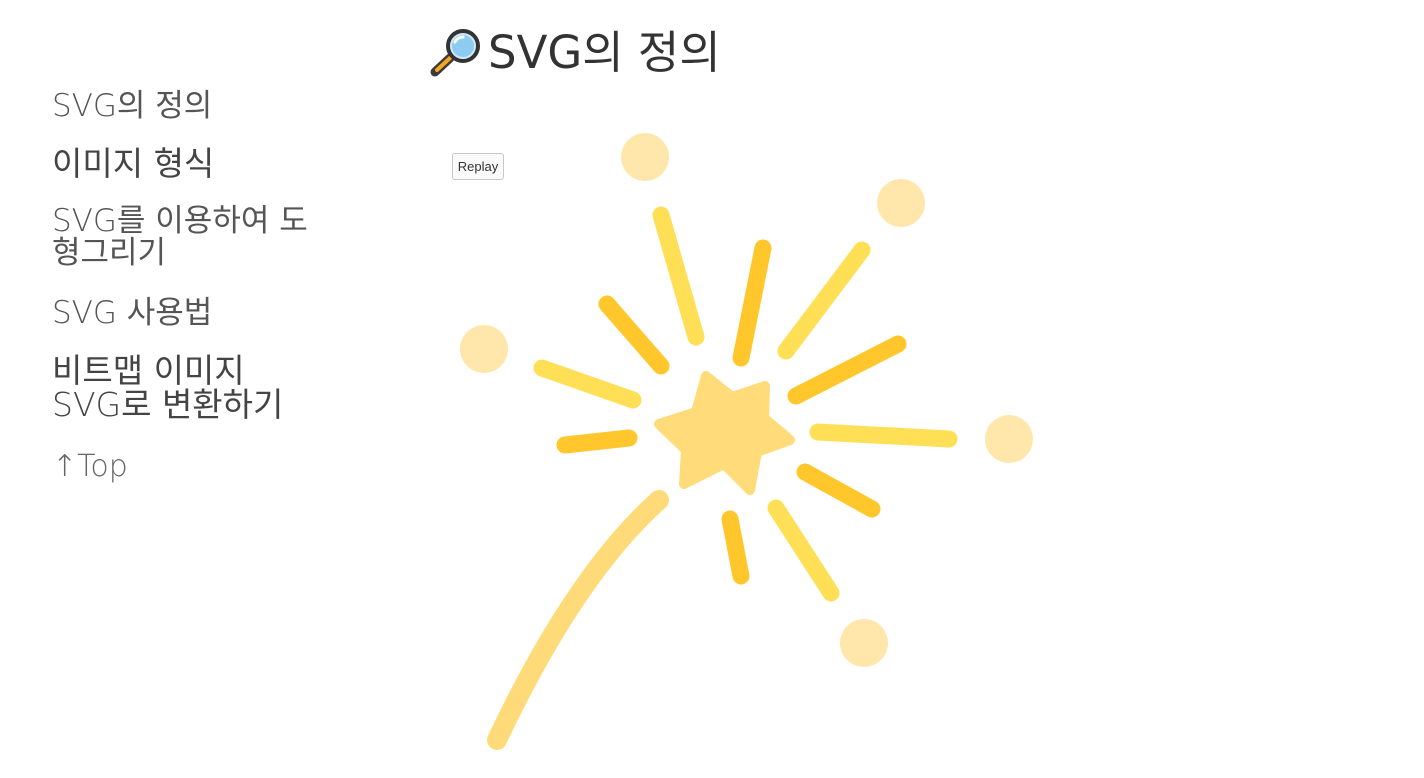  Describe the element at coordinates (578, 620) in the screenshot. I see `sparkler-stem` at that location.